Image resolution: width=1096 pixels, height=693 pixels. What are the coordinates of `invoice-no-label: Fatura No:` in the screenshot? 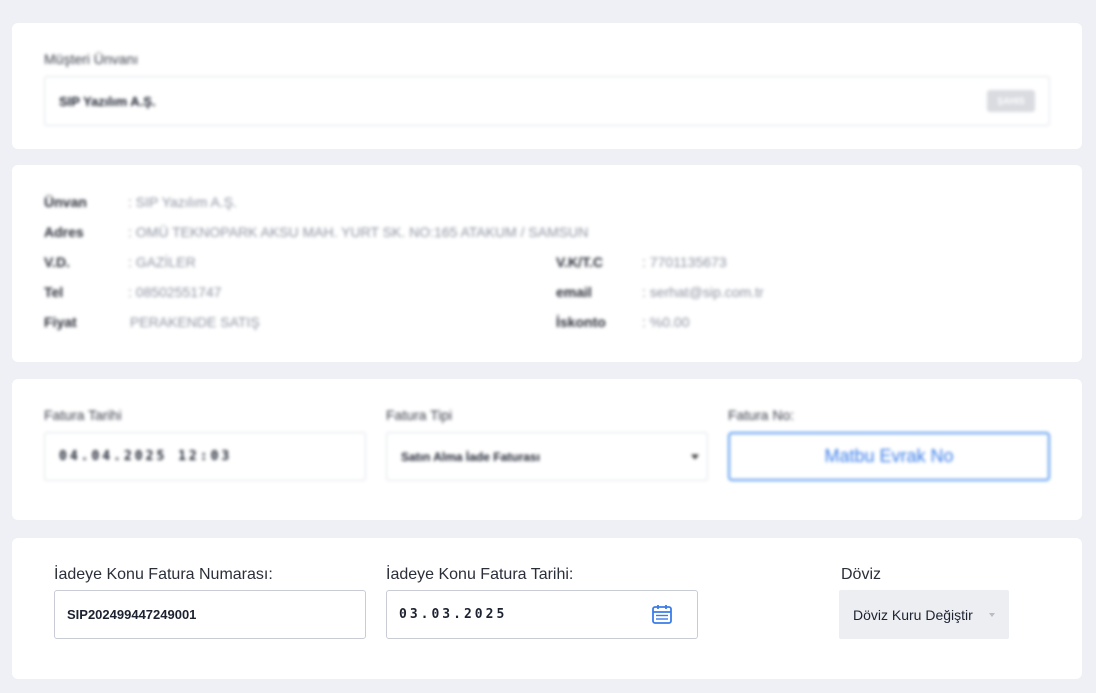 It's located at (761, 415).